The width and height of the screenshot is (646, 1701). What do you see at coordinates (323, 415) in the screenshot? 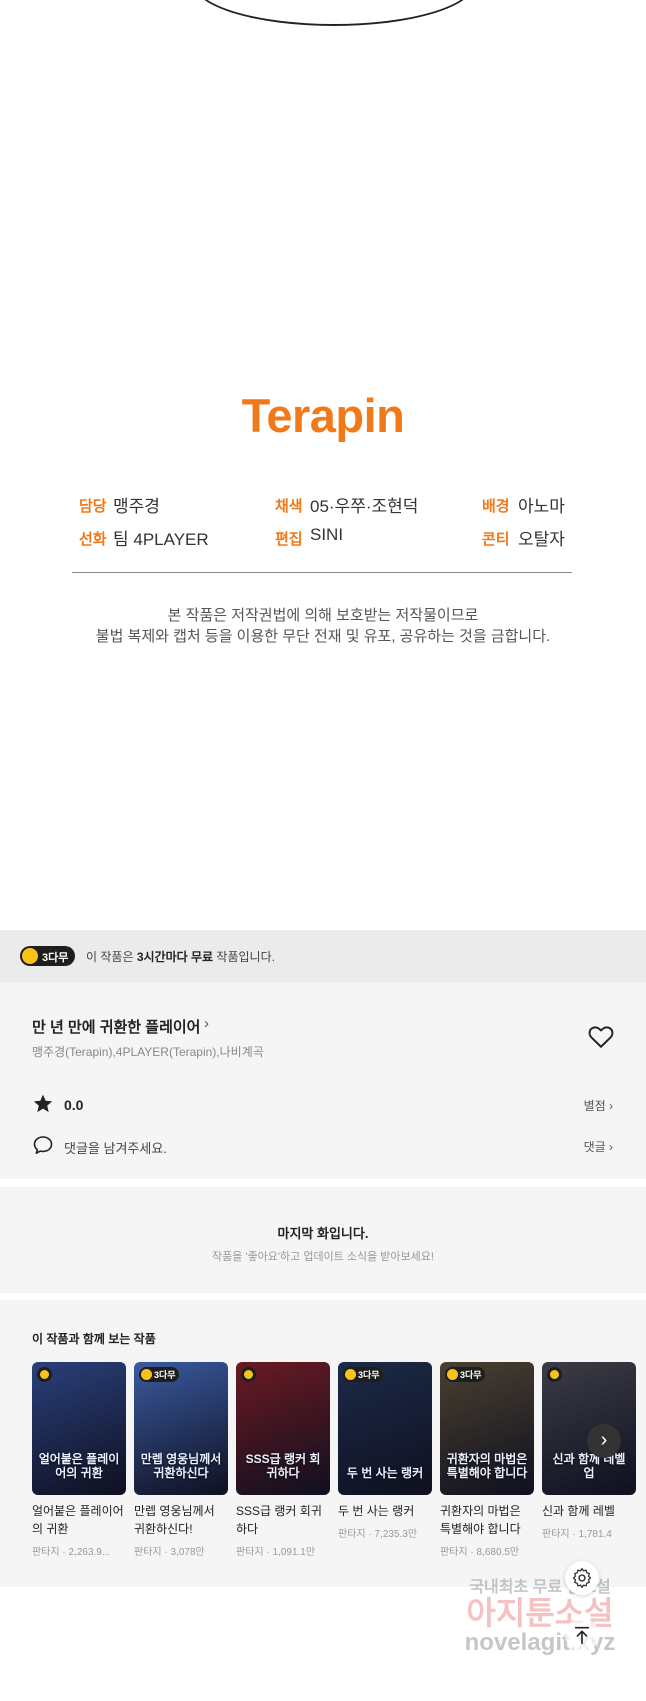
I see `publisher-logo: Terapin` at bounding box center [323, 415].